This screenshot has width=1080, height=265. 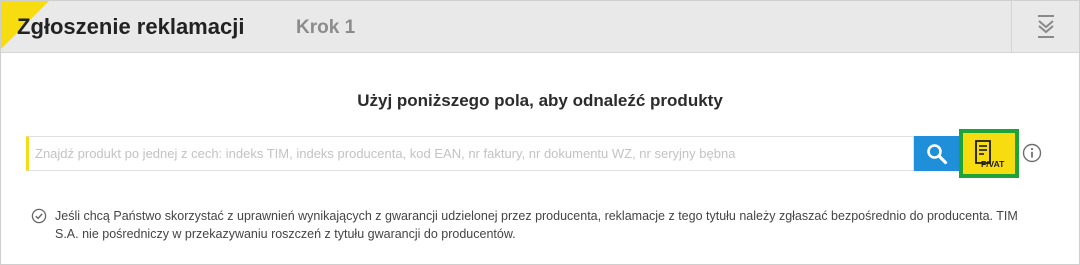 What do you see at coordinates (993, 164) in the screenshot?
I see `invoice-button-label: F/VAT` at bounding box center [993, 164].